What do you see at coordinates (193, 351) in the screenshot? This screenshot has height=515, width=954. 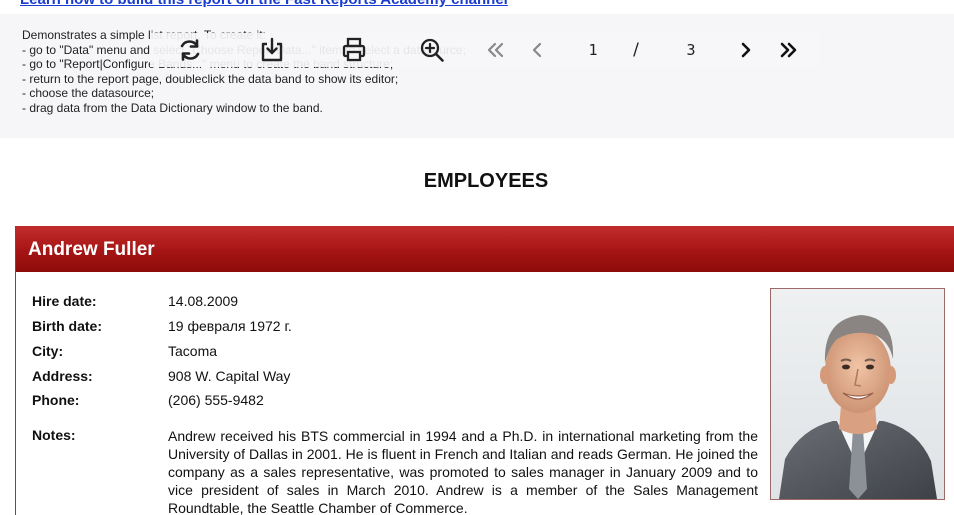 I see `city-value: Tacoma` at bounding box center [193, 351].